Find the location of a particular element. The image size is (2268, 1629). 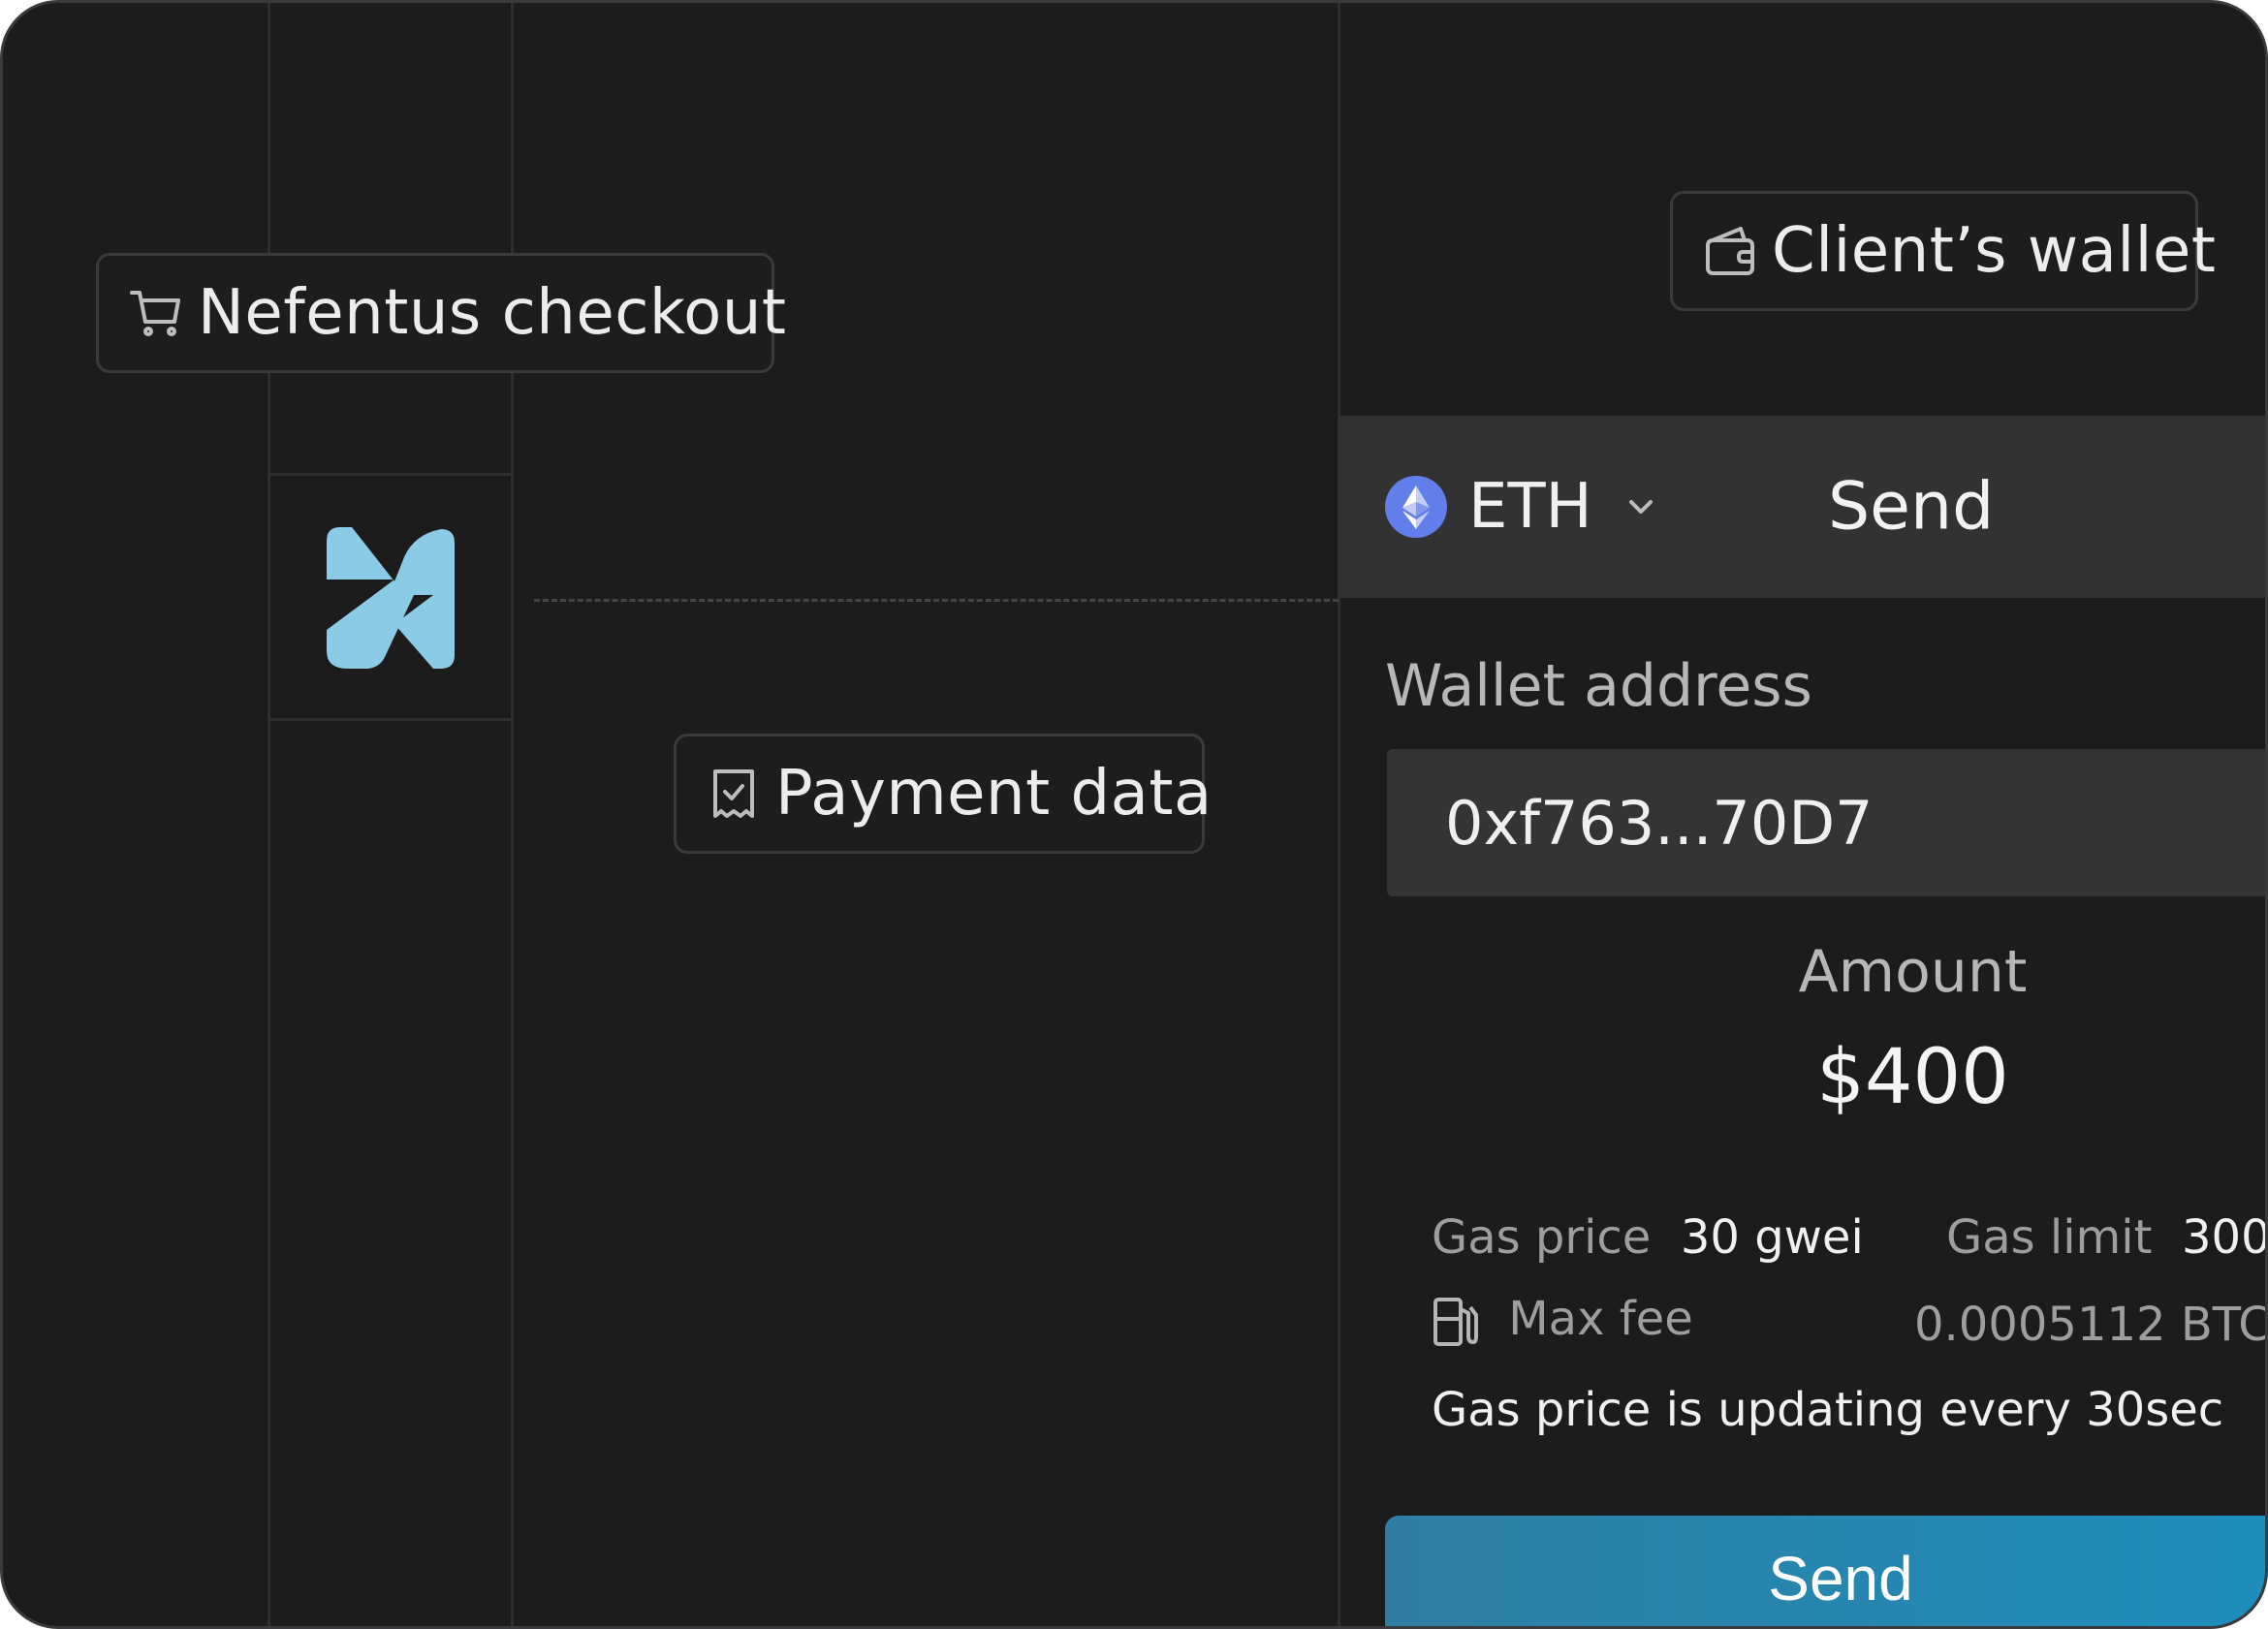

gas-price-label: Gas price is located at coordinates (1542, 1237).